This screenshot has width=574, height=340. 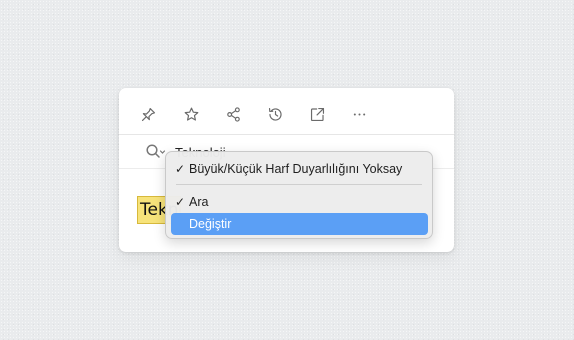 I want to click on menu-item-label: Değiştir, so click(x=210, y=224).